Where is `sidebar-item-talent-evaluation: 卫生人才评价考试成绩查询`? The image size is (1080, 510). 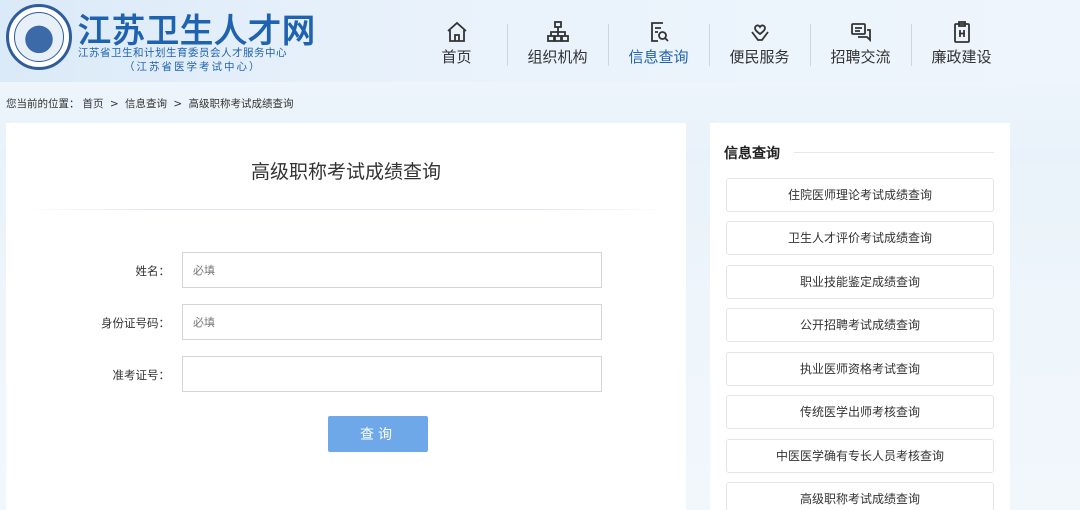 sidebar-item-talent-evaluation: 卫生人才评价考试成绩查询 is located at coordinates (860, 238).